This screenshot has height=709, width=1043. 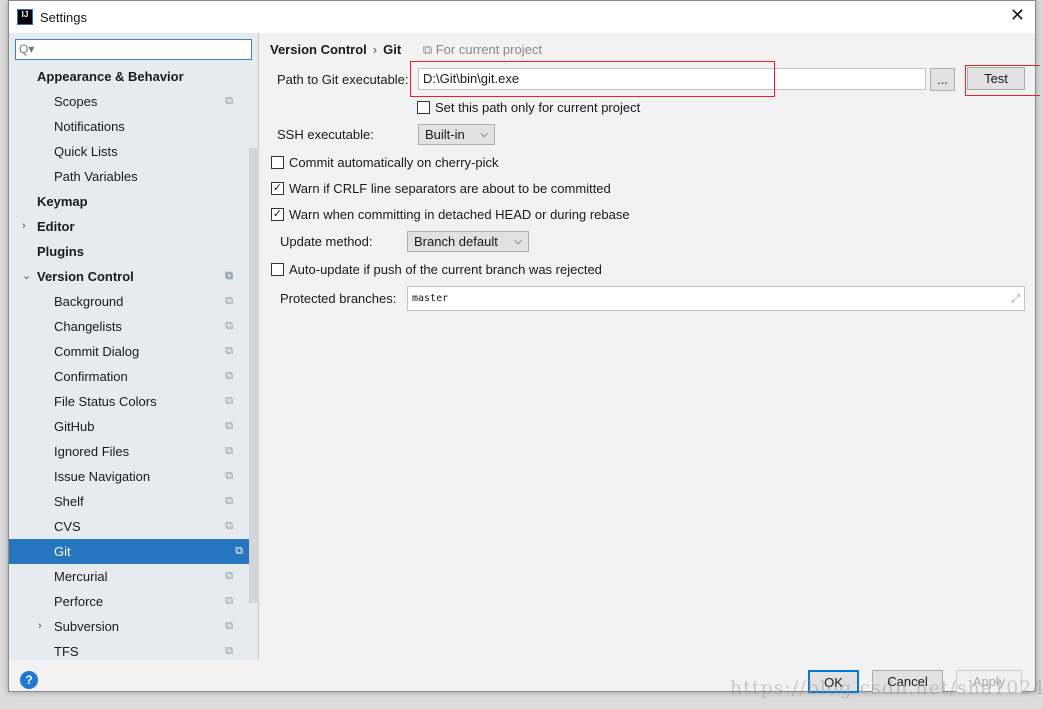 What do you see at coordinates (97, 351) in the screenshot?
I see `sidebar-item-label: Commit Dialog` at bounding box center [97, 351].